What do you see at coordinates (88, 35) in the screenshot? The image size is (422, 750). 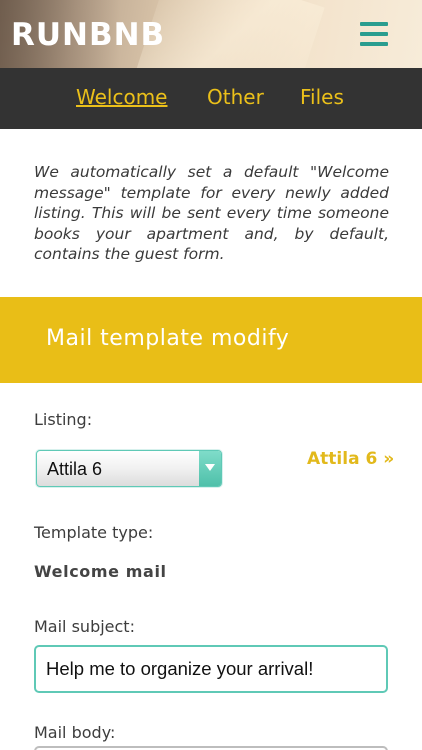 I see `logo: RUNBNB` at bounding box center [88, 35].